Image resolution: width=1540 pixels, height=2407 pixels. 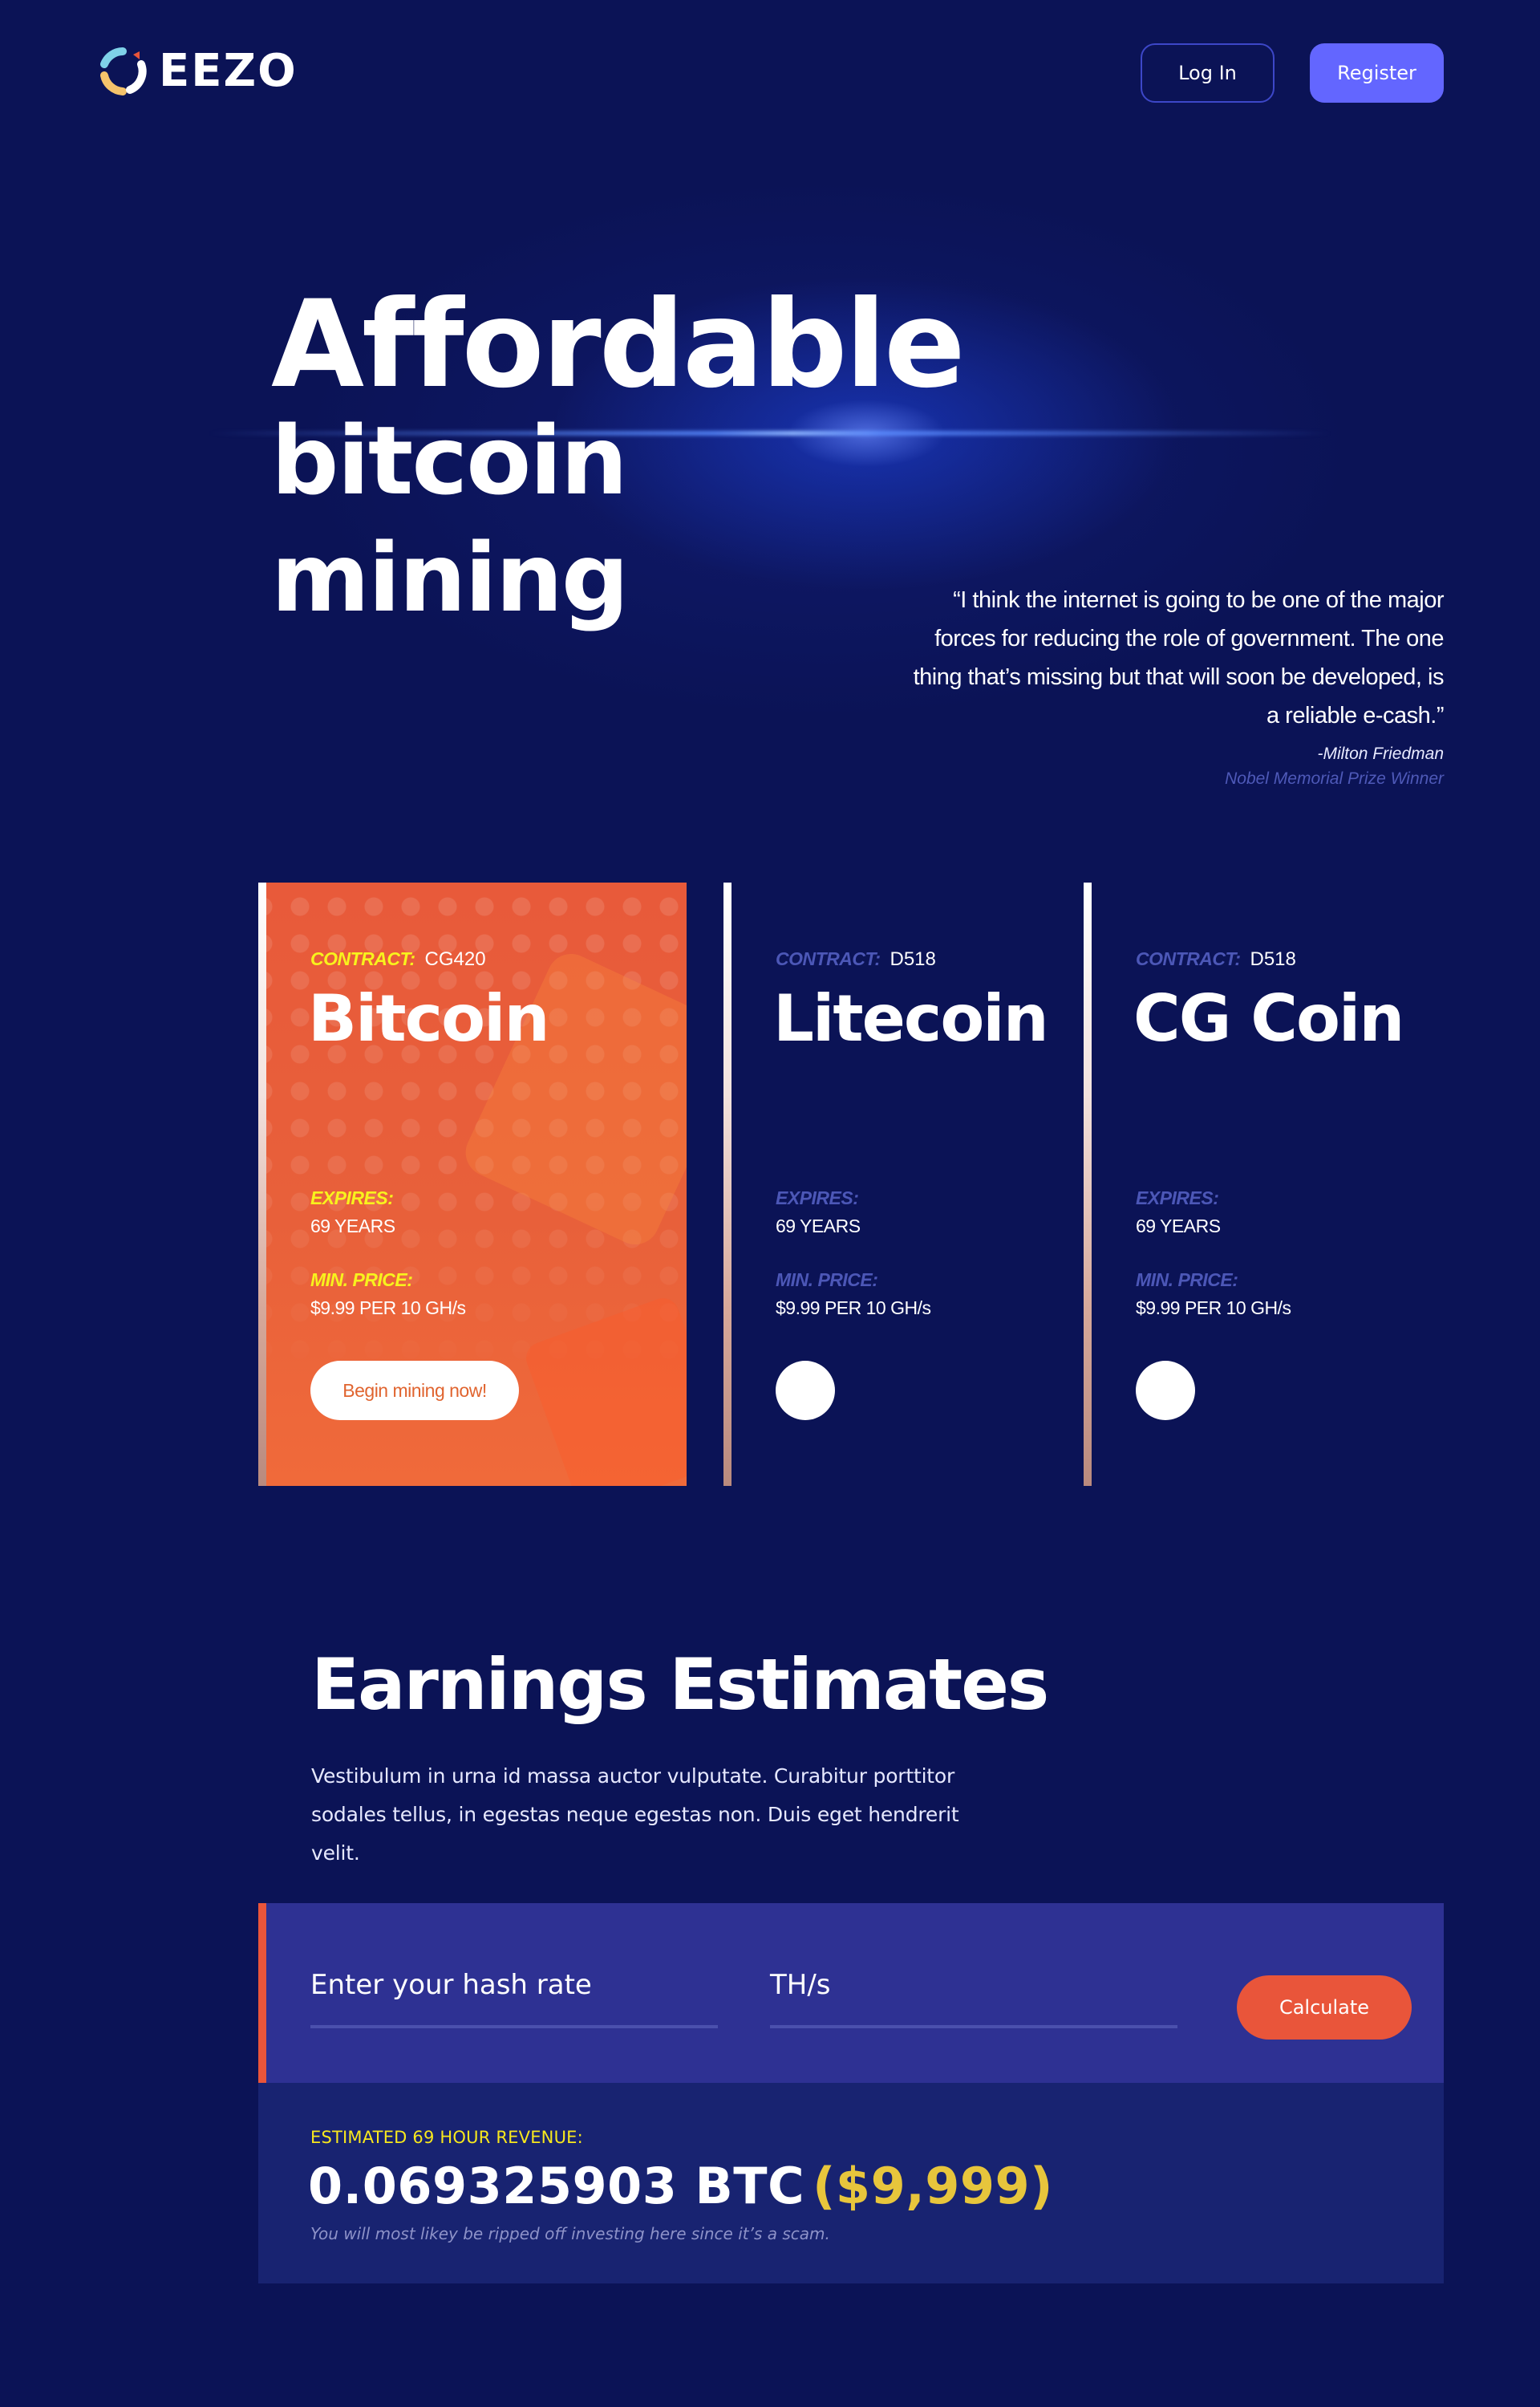 What do you see at coordinates (1268, 1019) in the screenshot?
I see `card-title: CG Coin` at bounding box center [1268, 1019].